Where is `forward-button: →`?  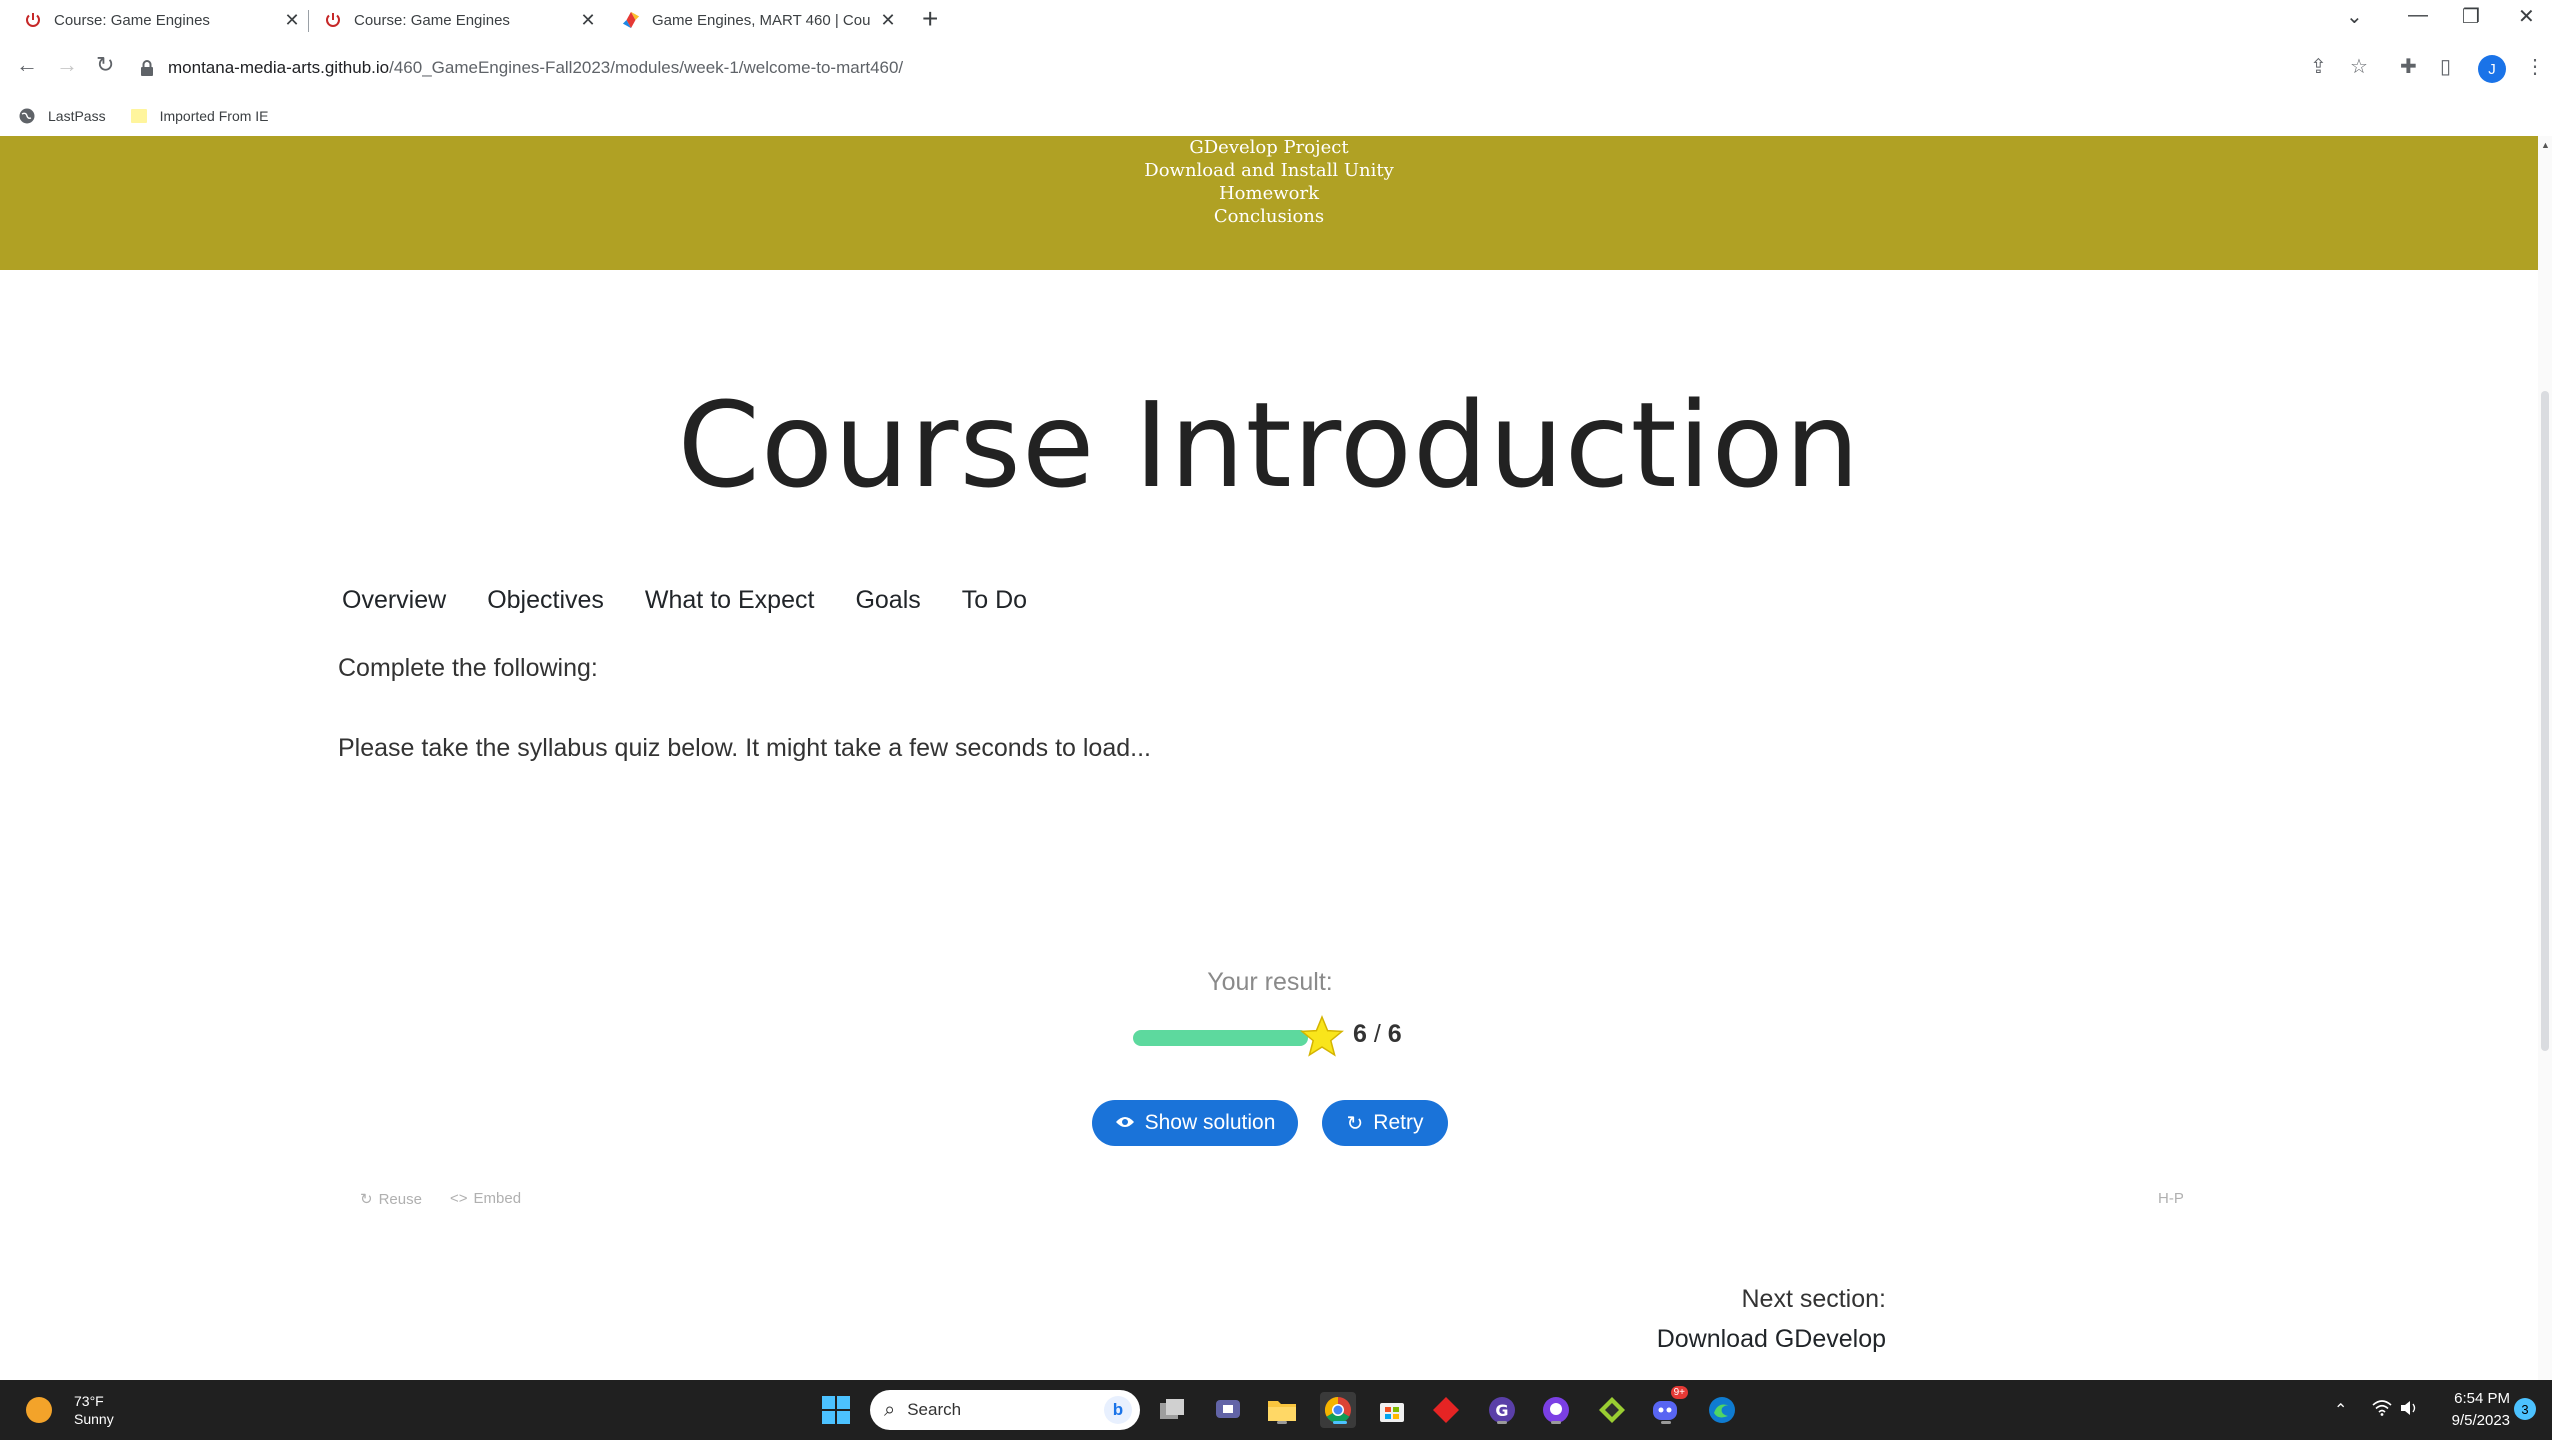
forward-button: → is located at coordinates (67, 65).